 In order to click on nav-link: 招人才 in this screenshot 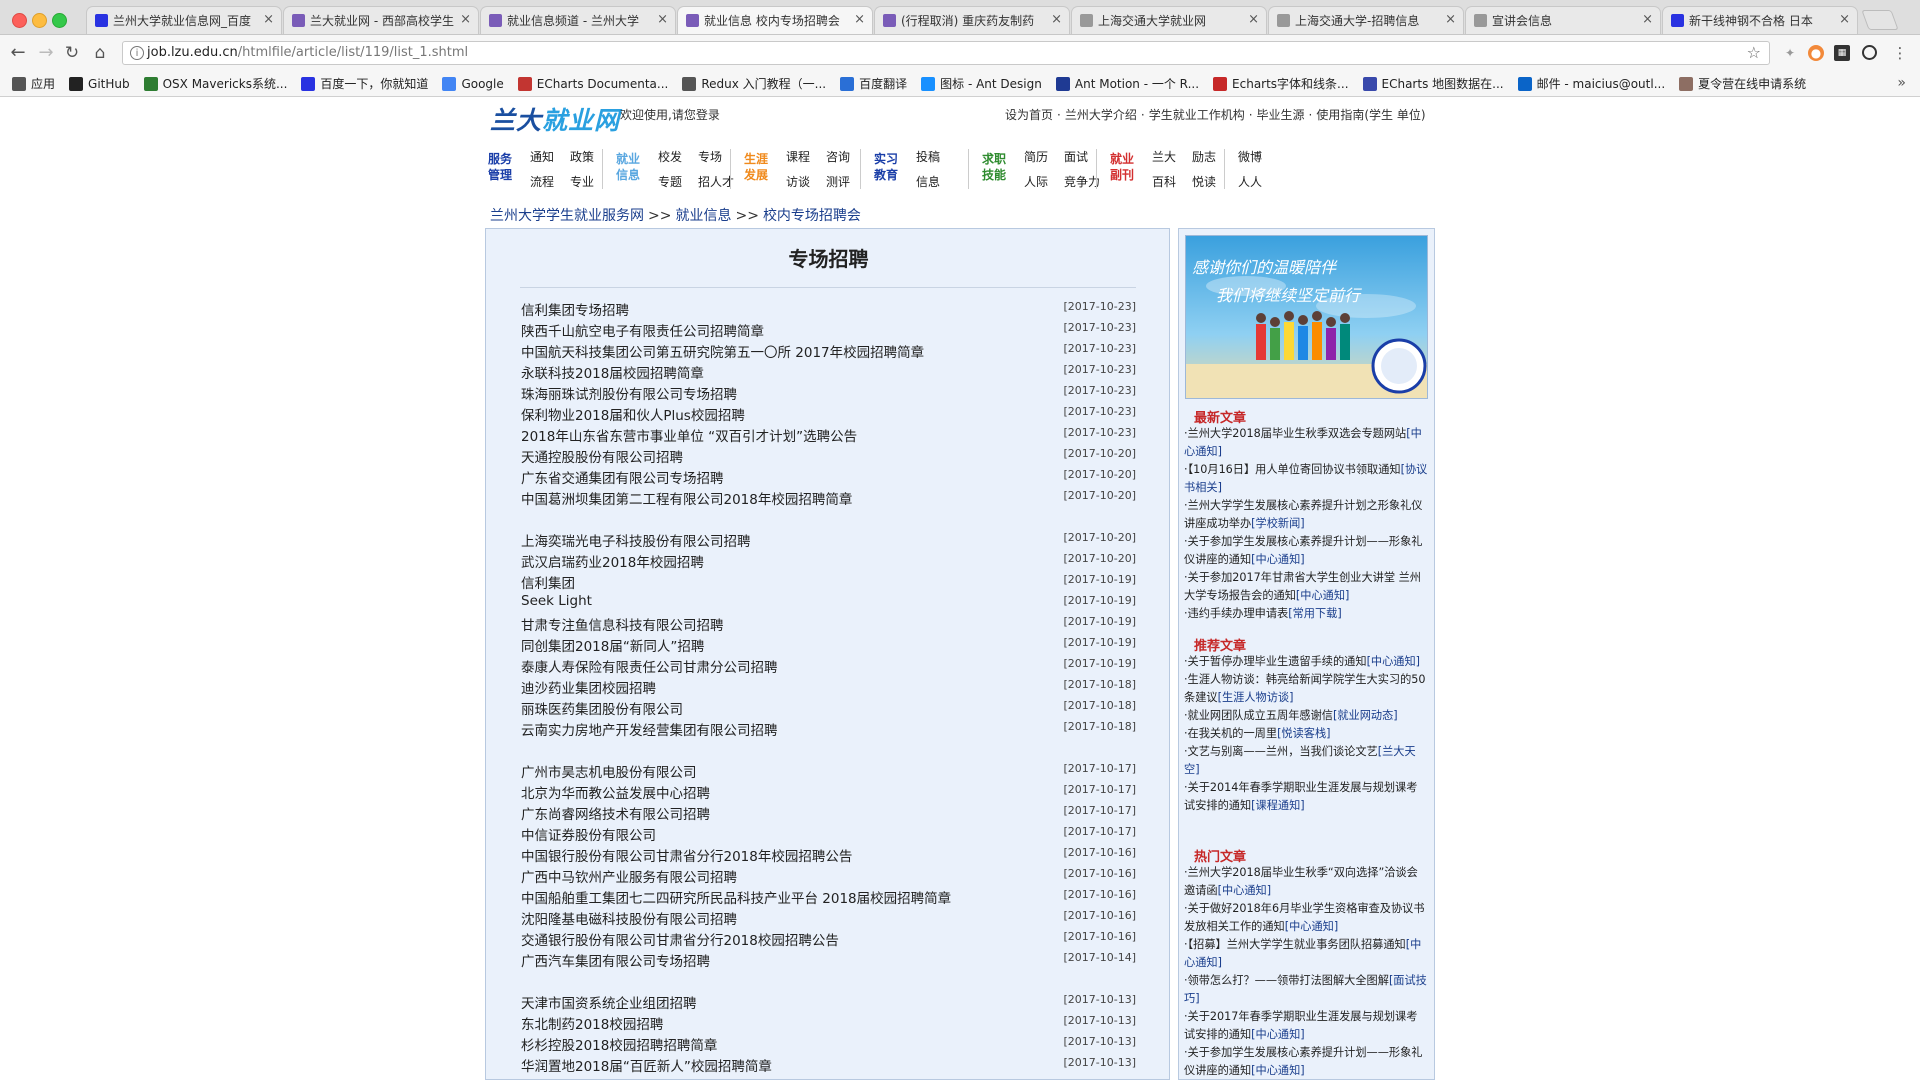, I will do `click(716, 181)`.